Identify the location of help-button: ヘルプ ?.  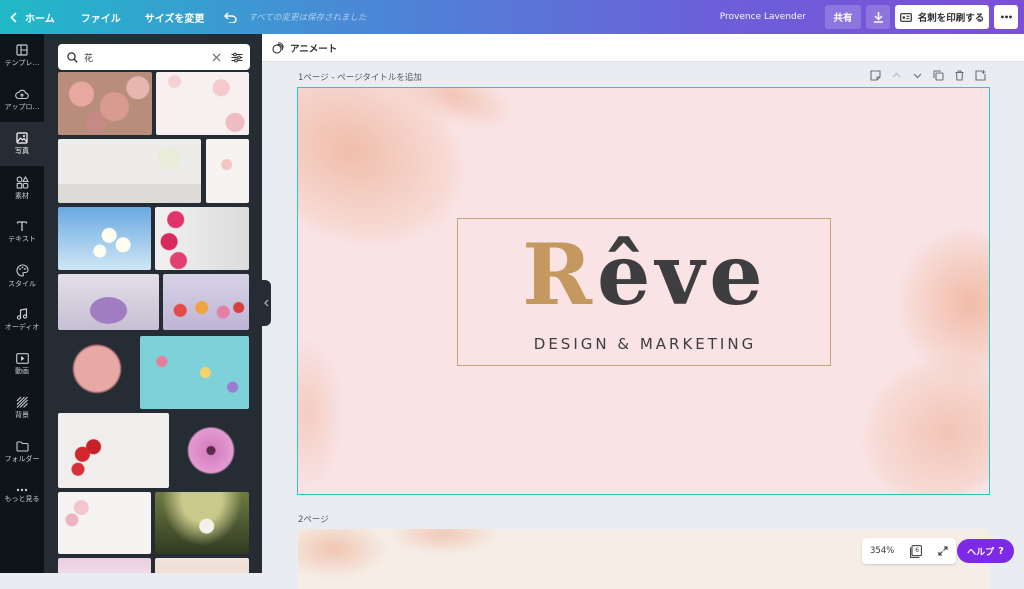
(985, 551).